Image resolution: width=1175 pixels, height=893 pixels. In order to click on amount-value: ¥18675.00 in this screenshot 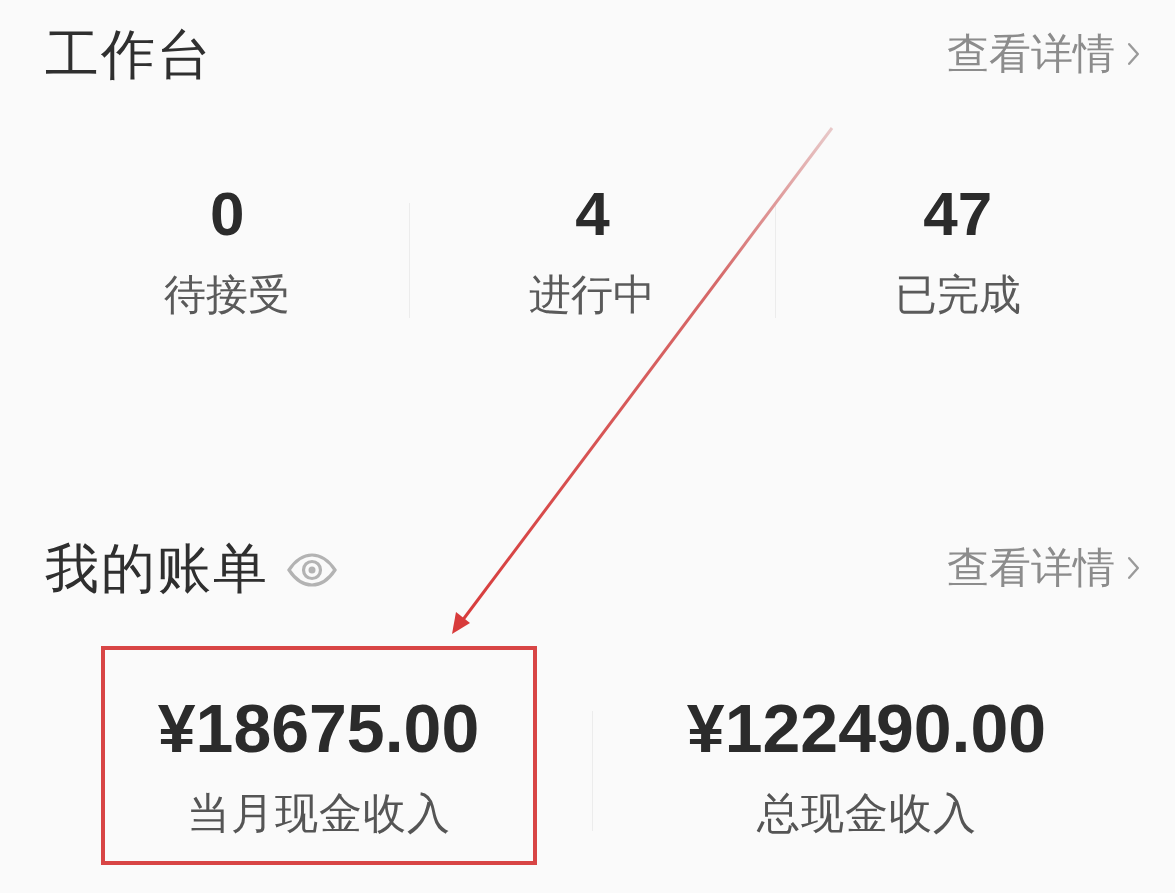, I will do `click(318, 728)`.